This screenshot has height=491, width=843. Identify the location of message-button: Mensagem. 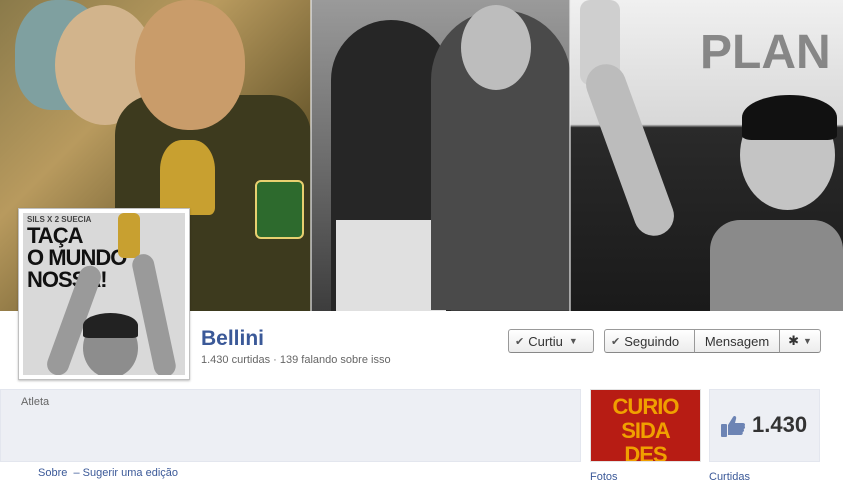
(737, 341).